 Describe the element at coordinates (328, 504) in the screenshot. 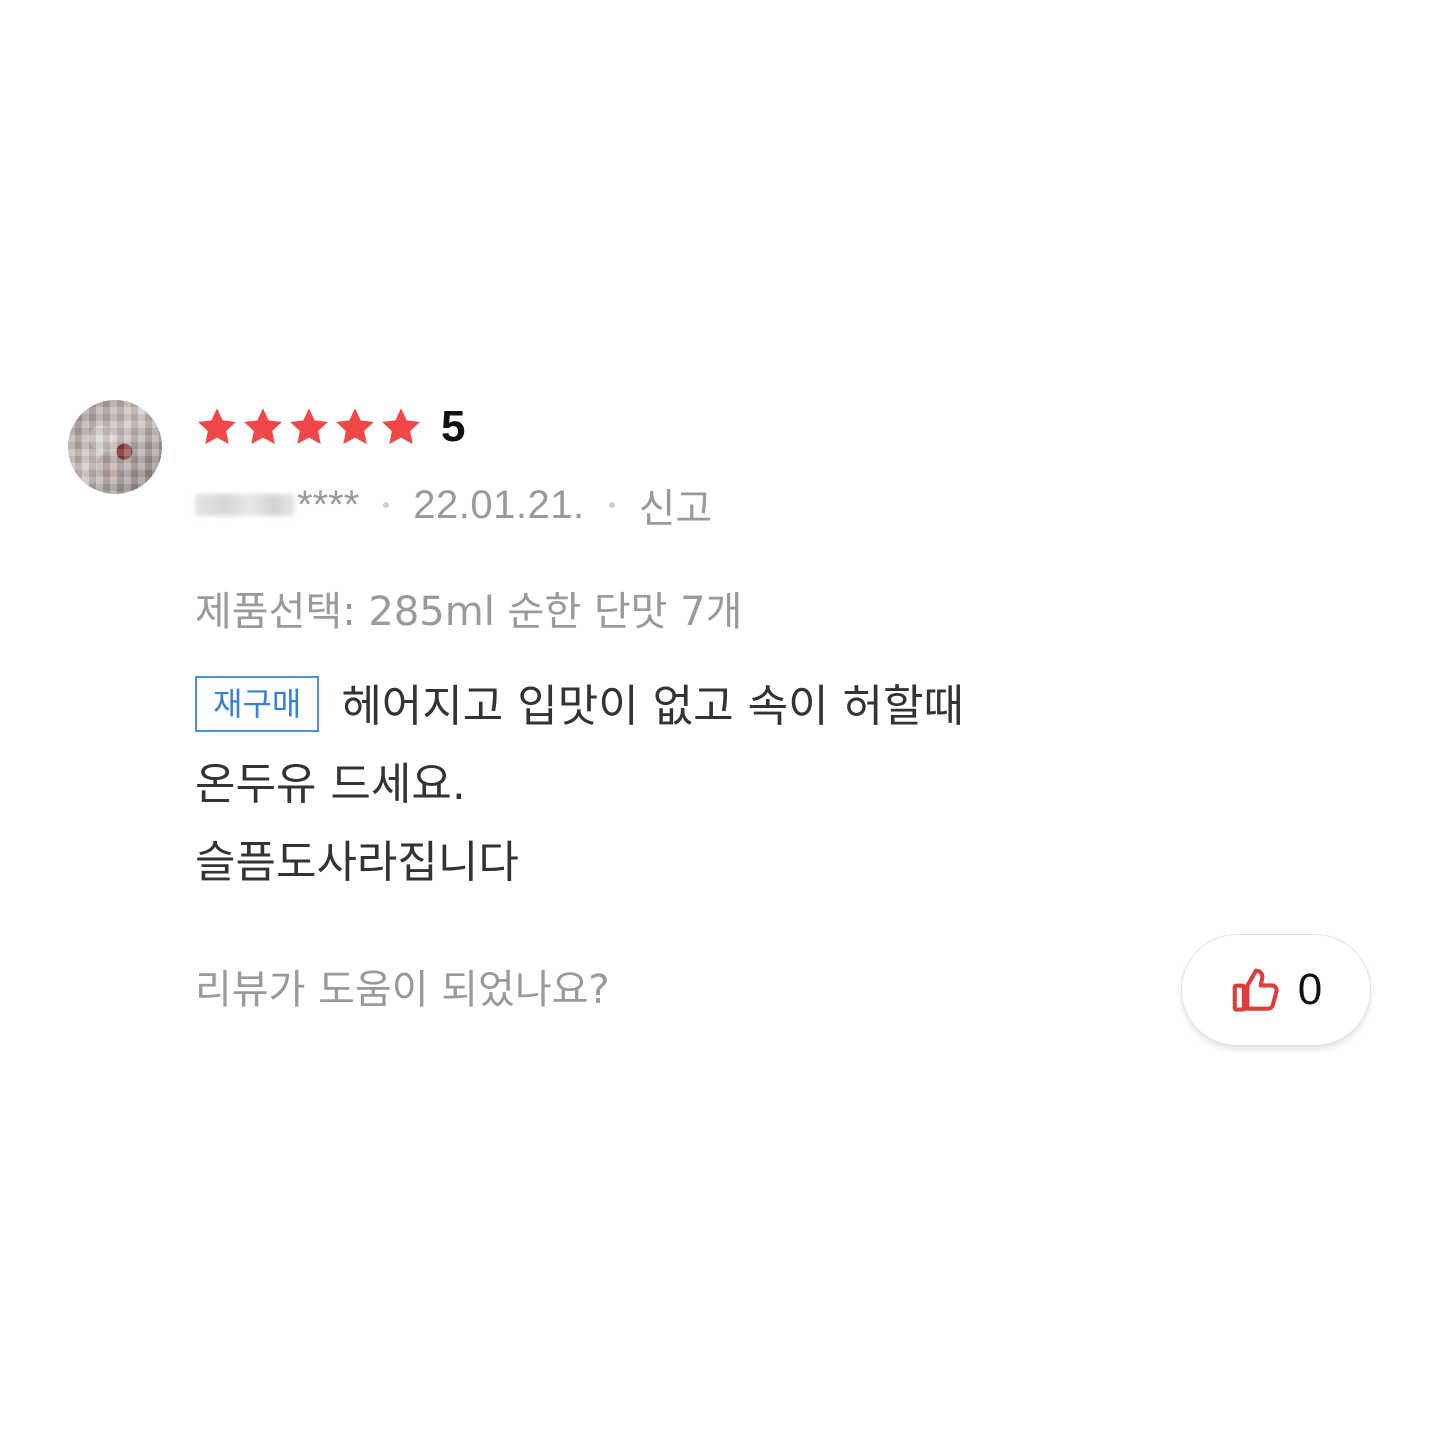

I see `author-name-mask: ****` at that location.